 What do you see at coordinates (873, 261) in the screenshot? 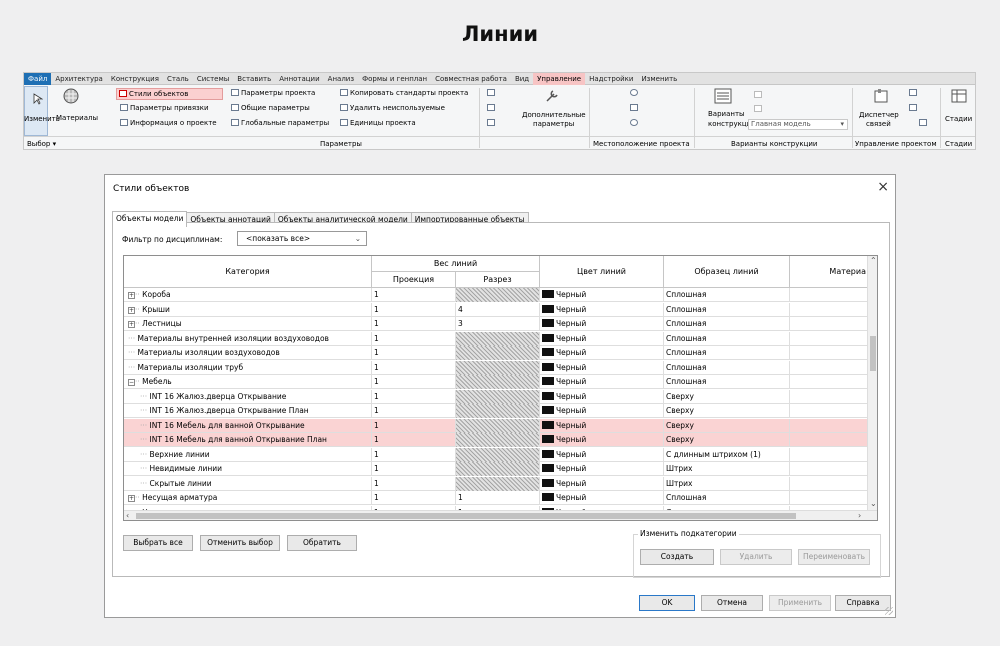
I see `scroll-up-icon: ⌃` at bounding box center [873, 261].